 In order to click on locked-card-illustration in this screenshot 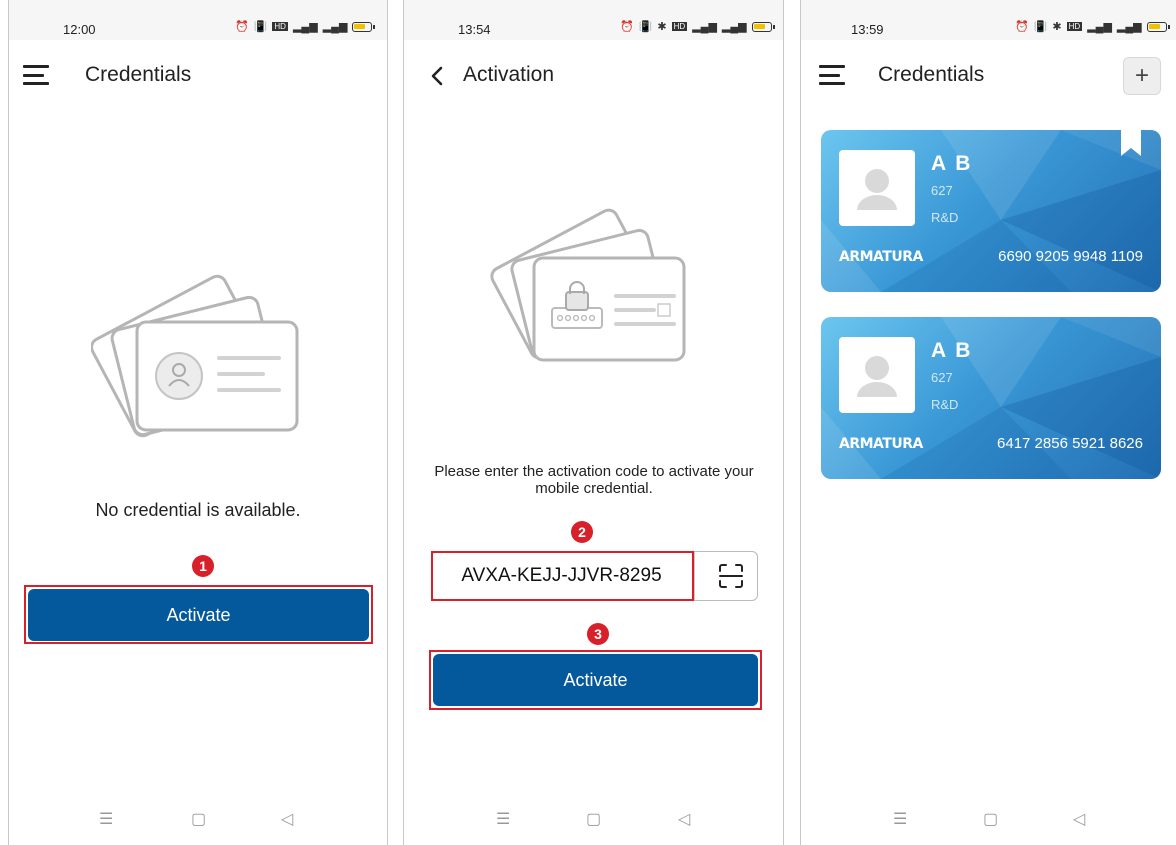, I will do `click(588, 285)`.